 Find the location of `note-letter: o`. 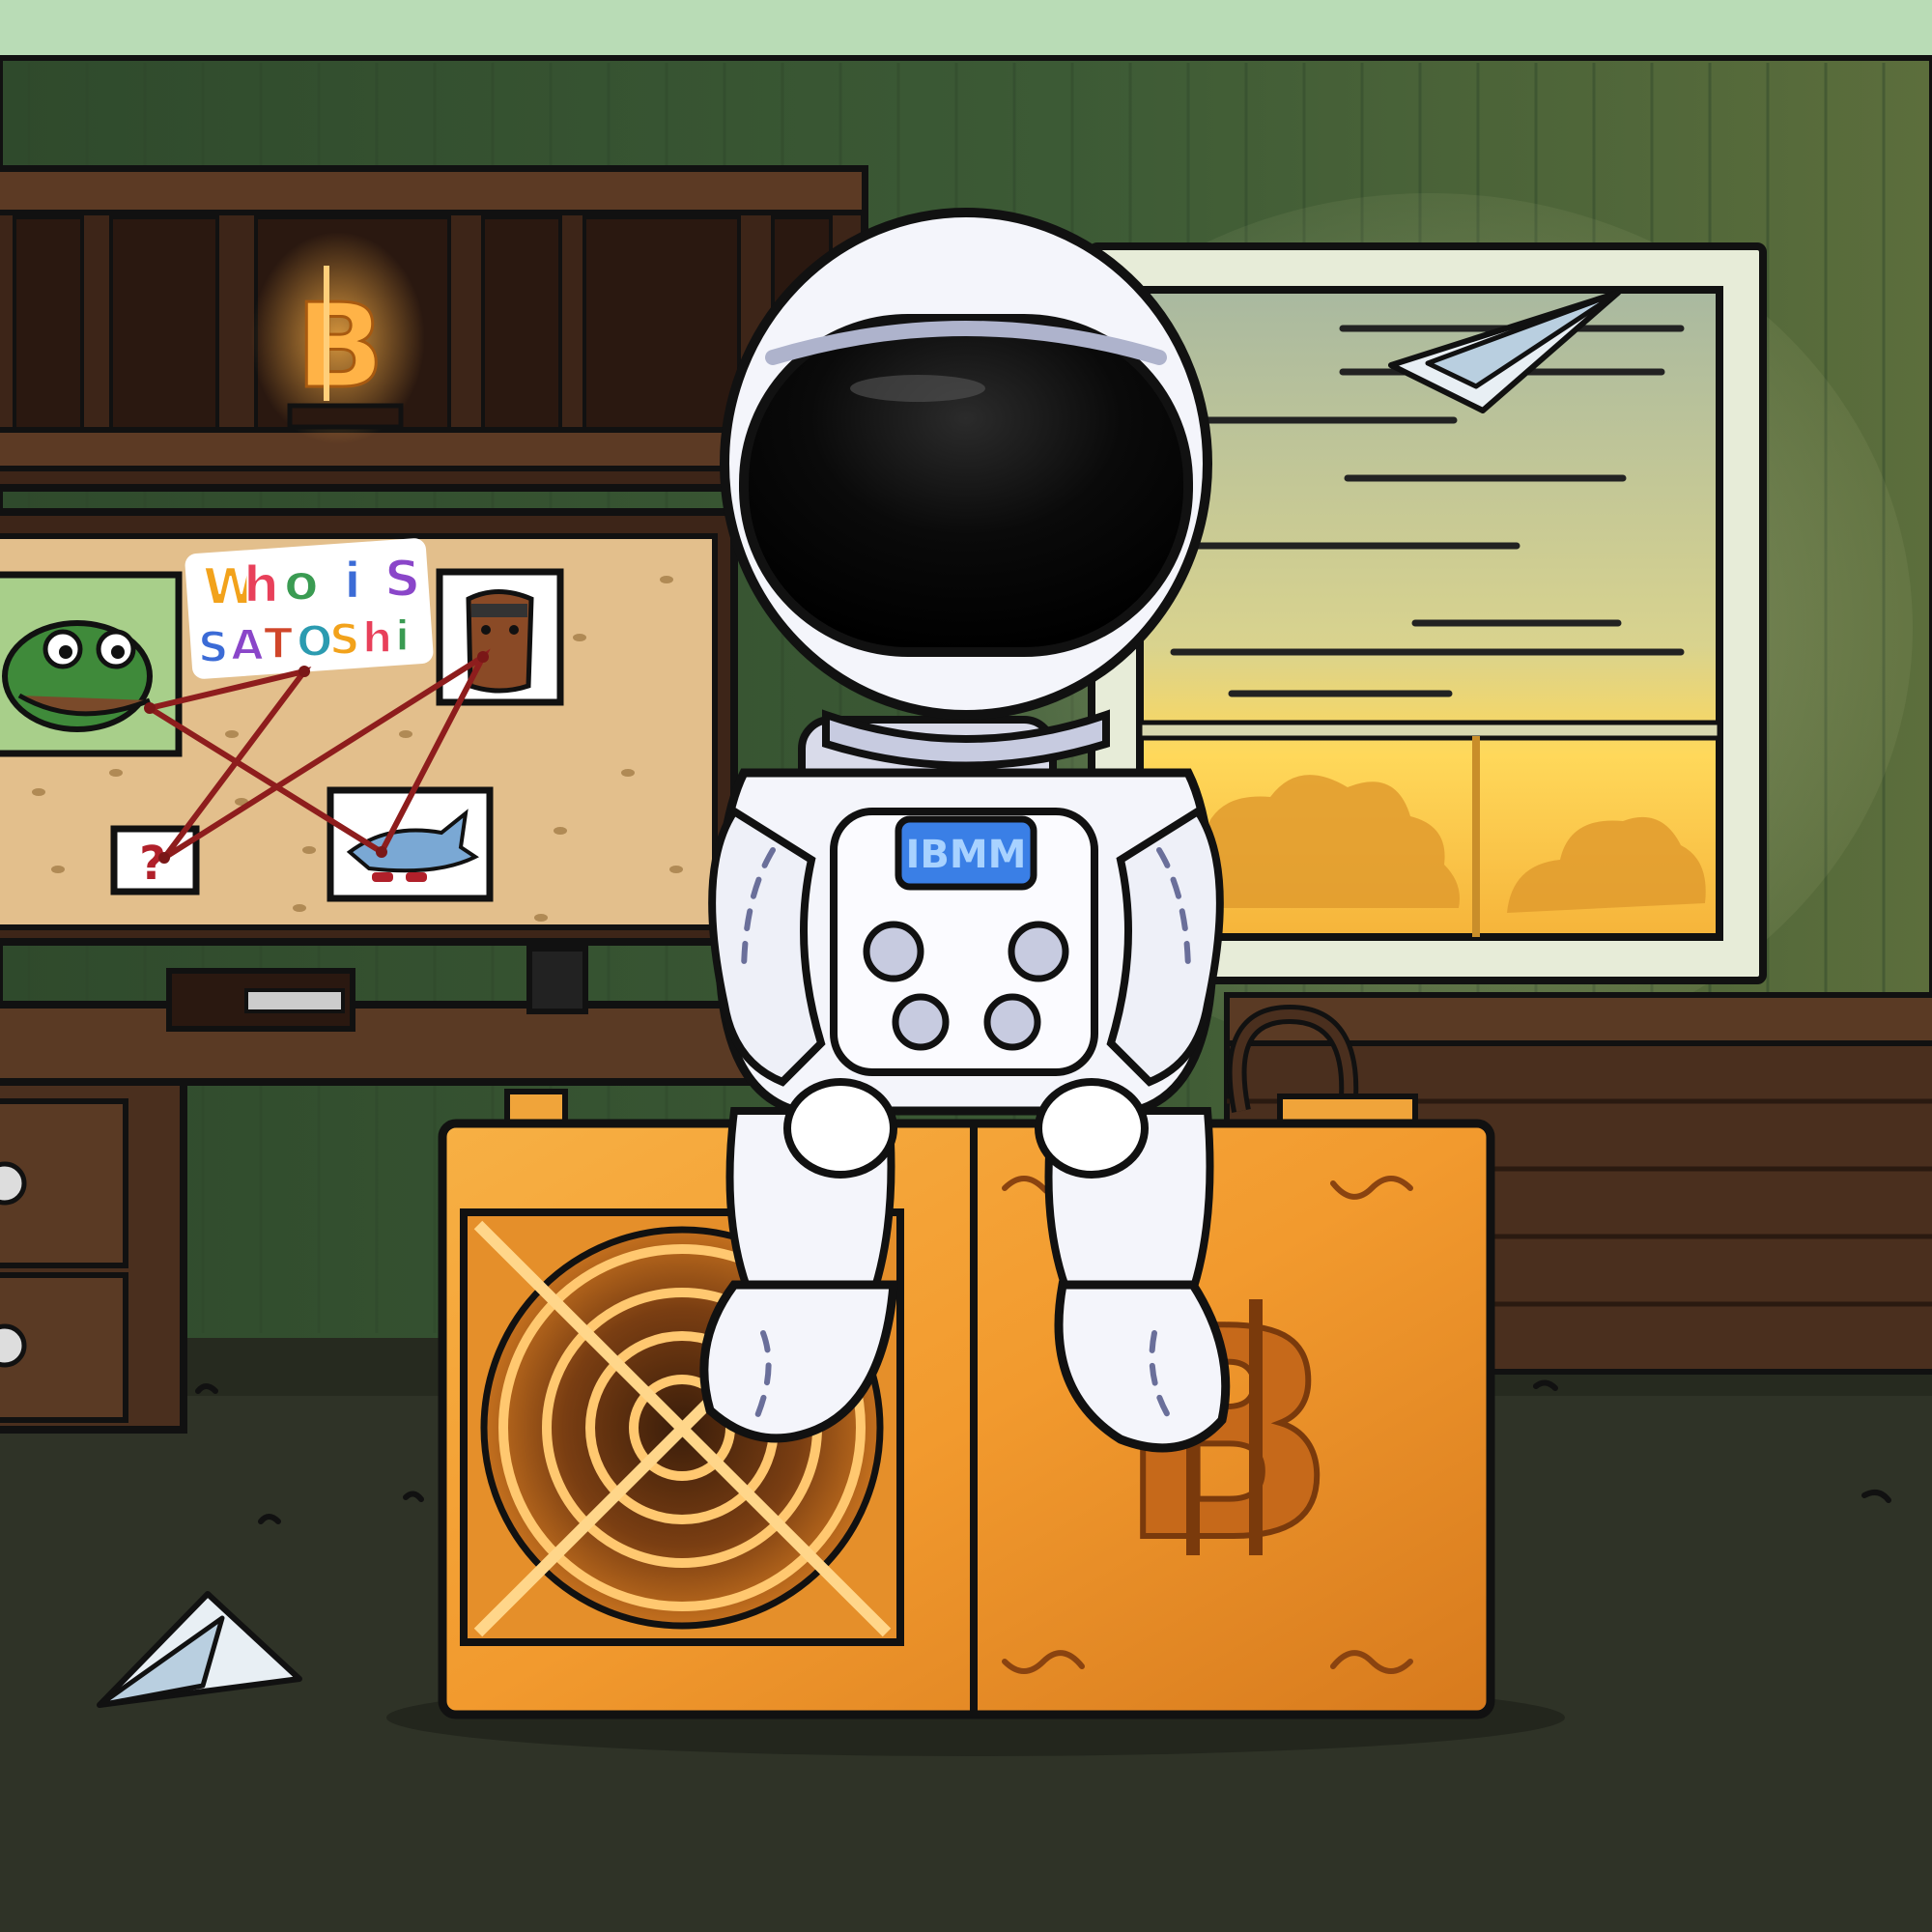

note-letter: o is located at coordinates (301, 583).